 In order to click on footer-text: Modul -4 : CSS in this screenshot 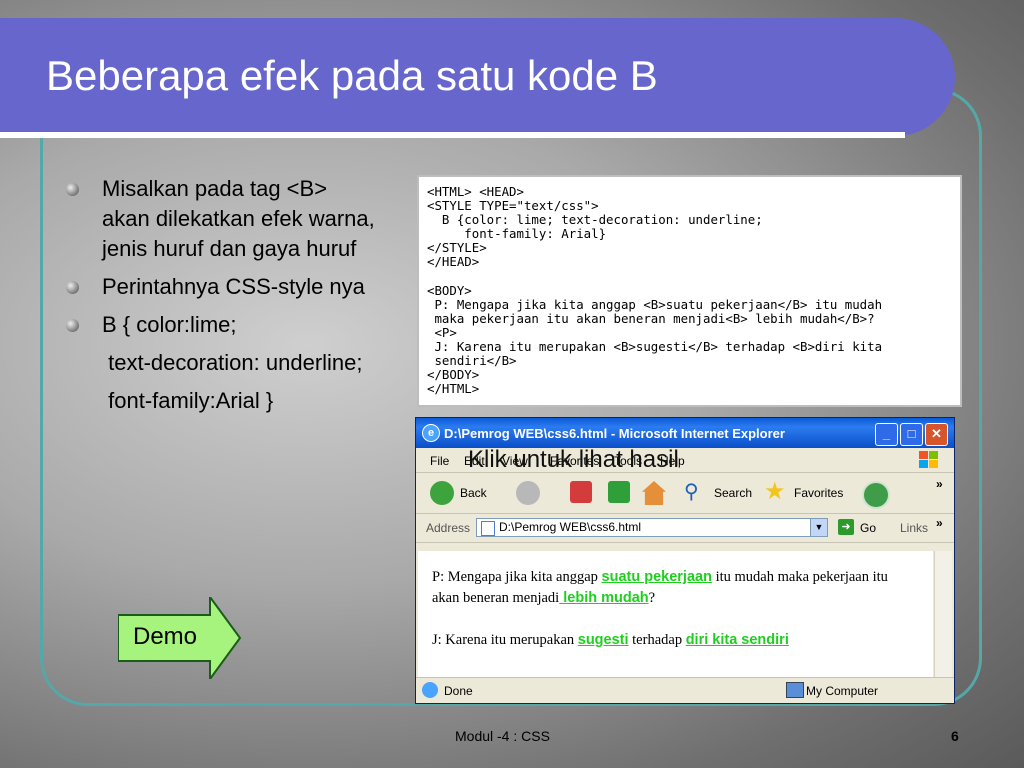, I will do `click(502, 736)`.